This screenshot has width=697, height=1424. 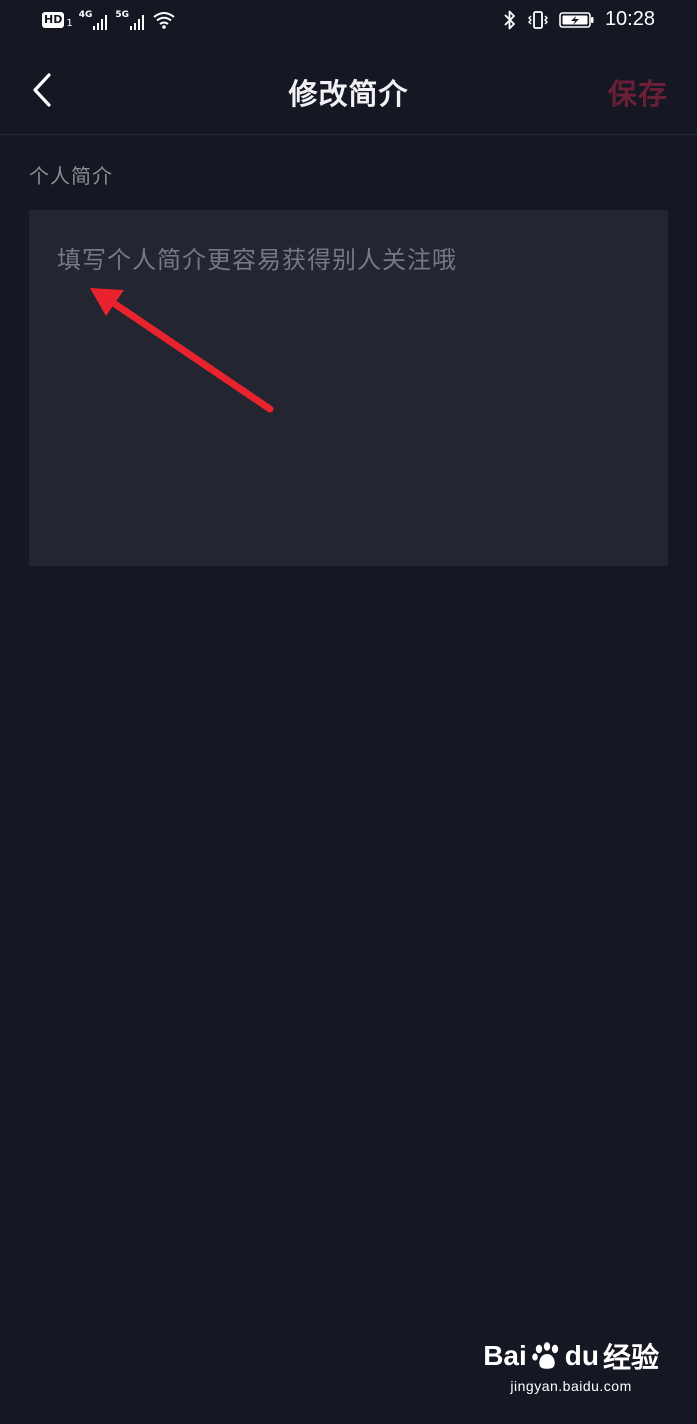 What do you see at coordinates (638, 92) in the screenshot?
I see `save-button: 保存` at bounding box center [638, 92].